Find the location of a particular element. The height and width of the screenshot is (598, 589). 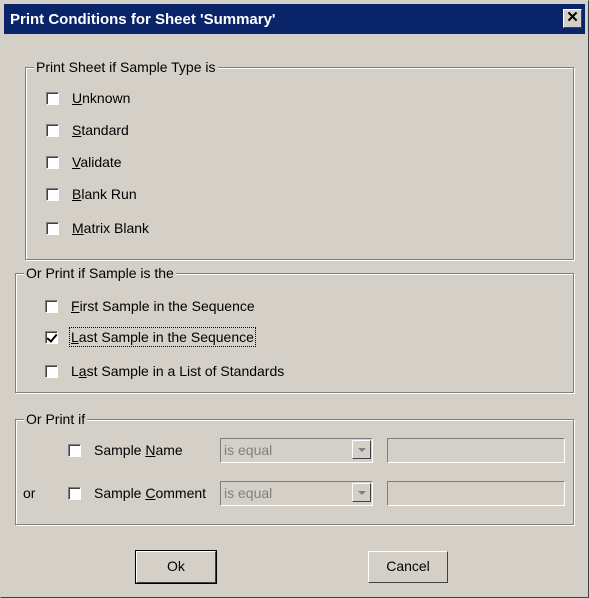

checkbox-label: Standard is located at coordinates (100, 130).